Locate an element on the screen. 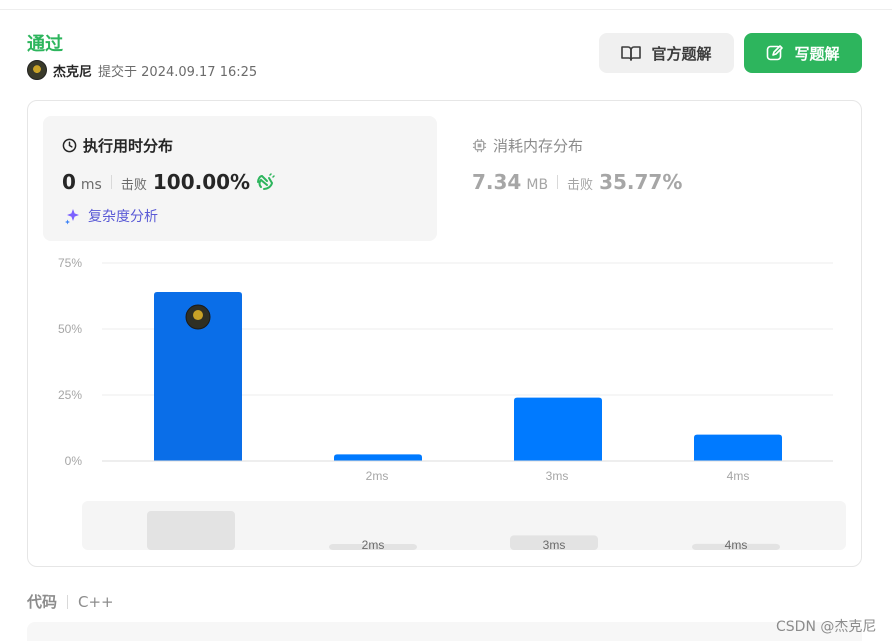 The width and height of the screenshot is (892, 641). runtime-title-text: 执行用时分布 is located at coordinates (128, 146).